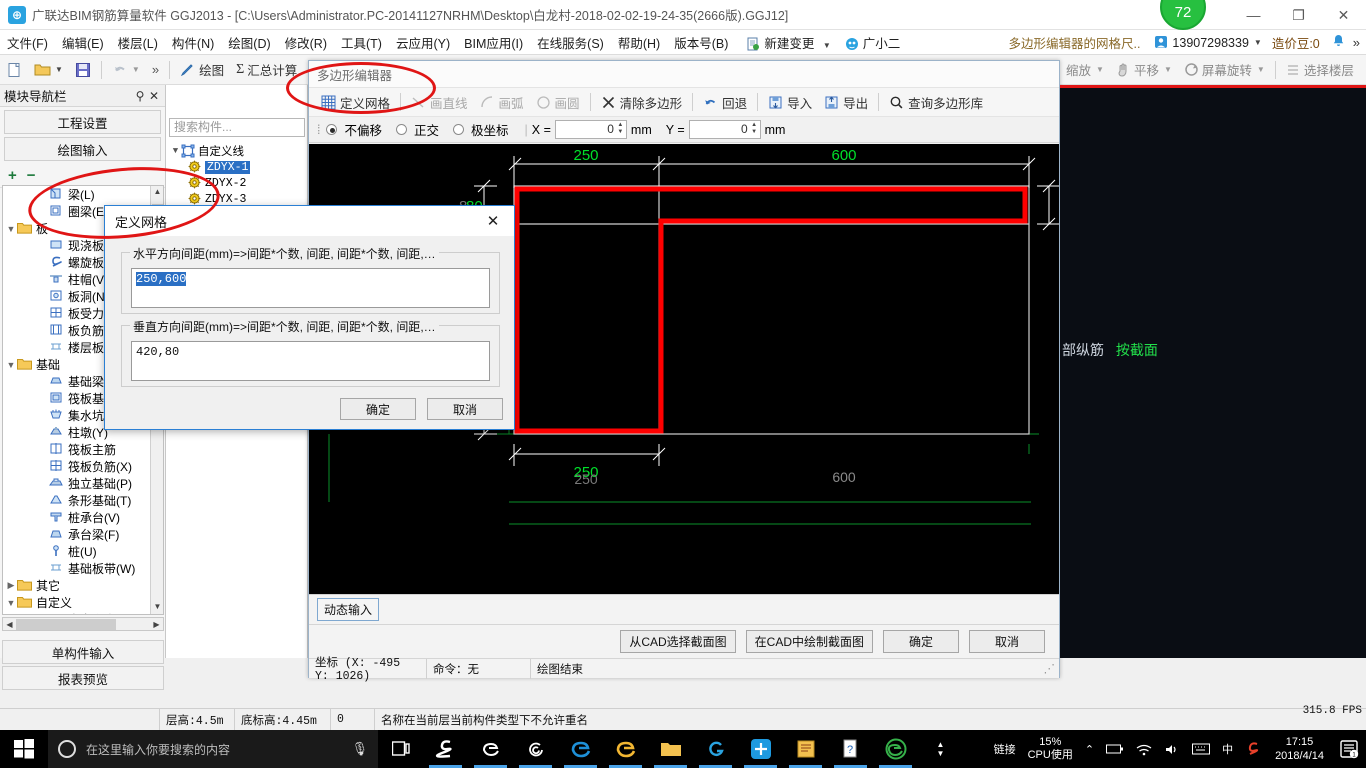 The width and height of the screenshot is (1366, 768). Describe the element at coordinates (1050, 749) in the screenshot. I see `cpu-usage-indicator: 15% CPU使用` at that location.